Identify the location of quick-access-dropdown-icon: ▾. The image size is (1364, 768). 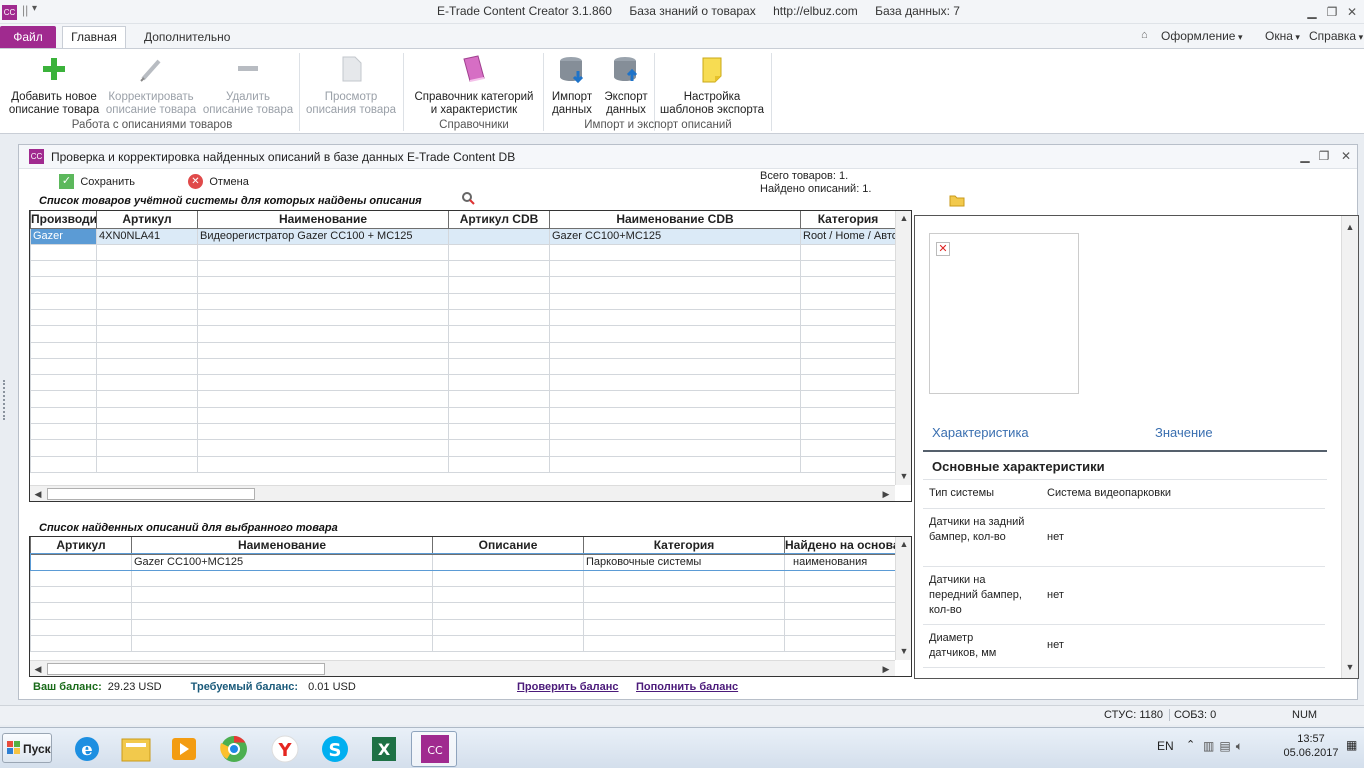
(34, 8).